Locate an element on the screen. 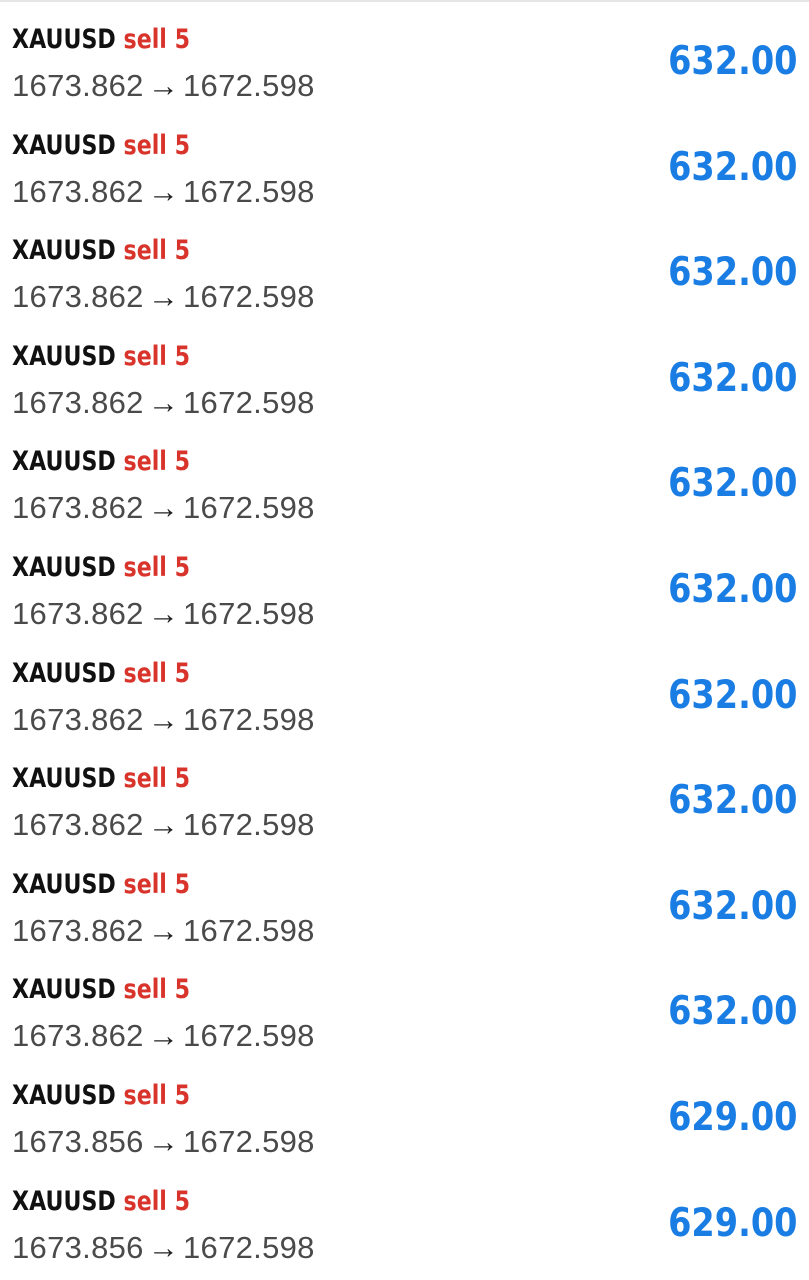  top-divider is located at coordinates (404, 1).